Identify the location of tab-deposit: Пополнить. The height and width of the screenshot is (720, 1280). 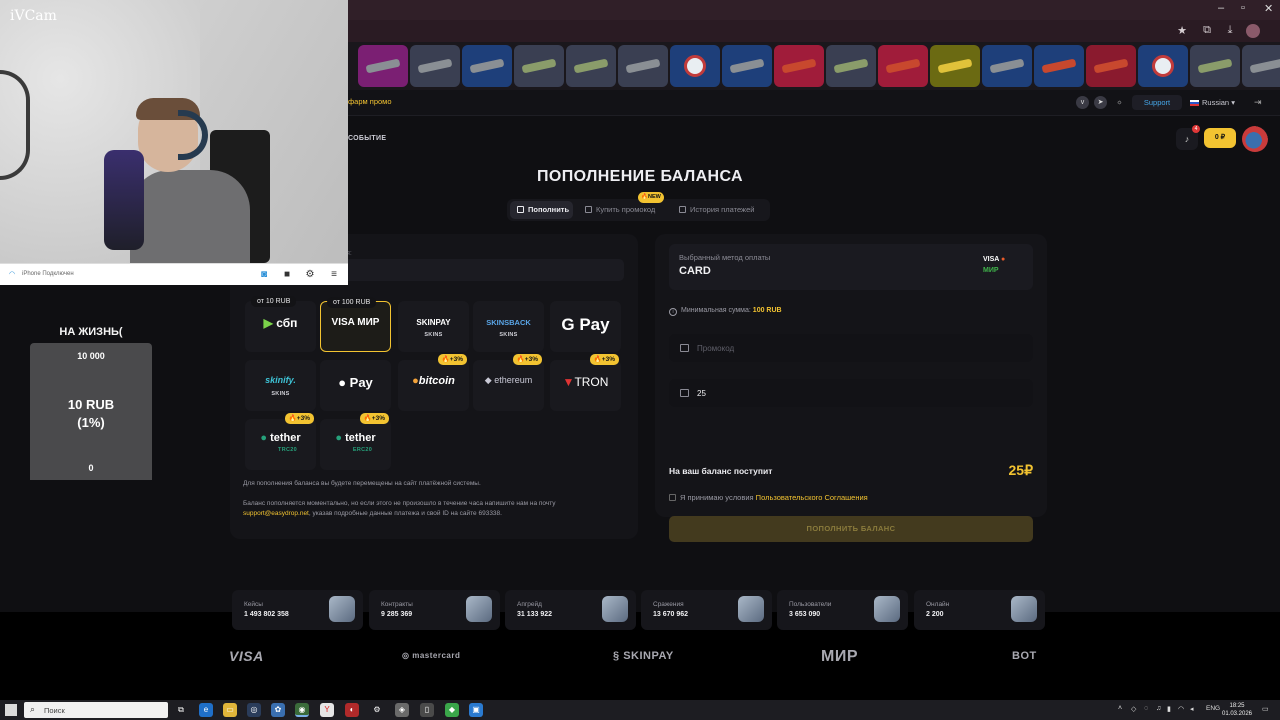
(541, 210).